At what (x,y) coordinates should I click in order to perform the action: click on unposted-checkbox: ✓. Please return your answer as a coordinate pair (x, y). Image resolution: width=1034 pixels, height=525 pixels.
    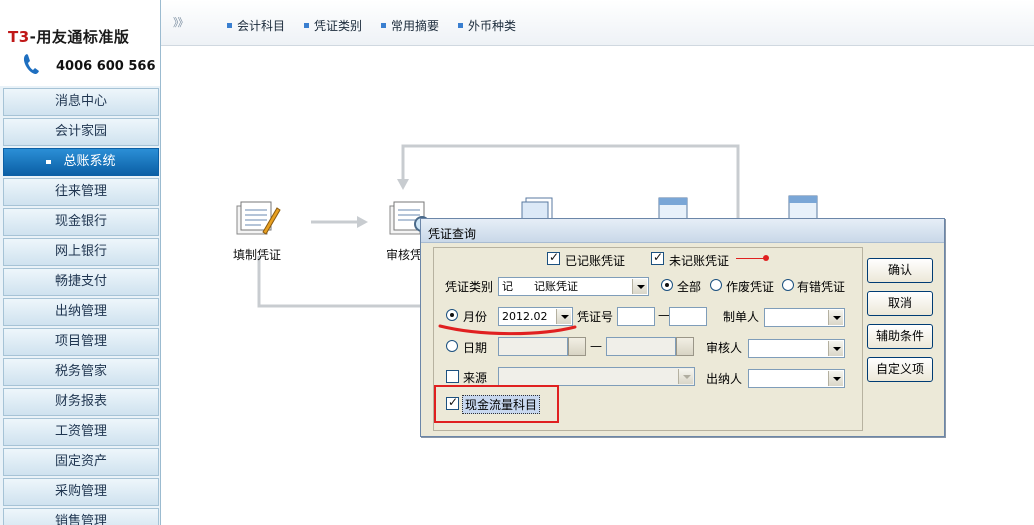
    Looking at the image, I should click on (657, 257).